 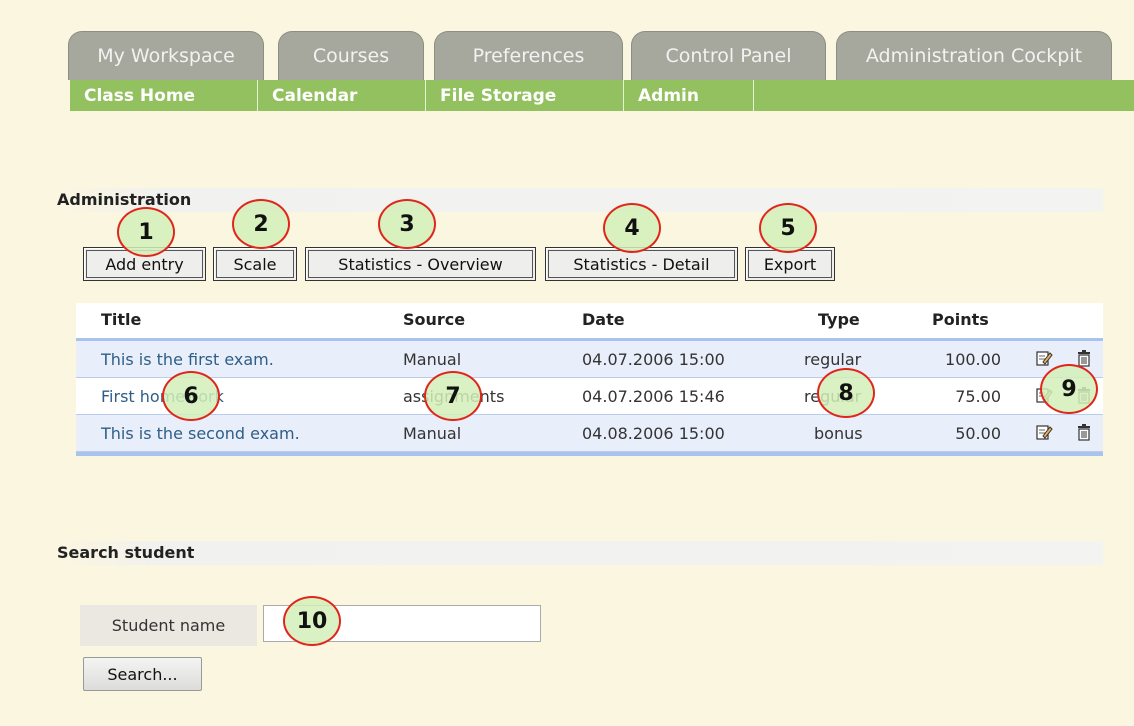 What do you see at coordinates (833, 359) in the screenshot?
I see `entry-type: regular` at bounding box center [833, 359].